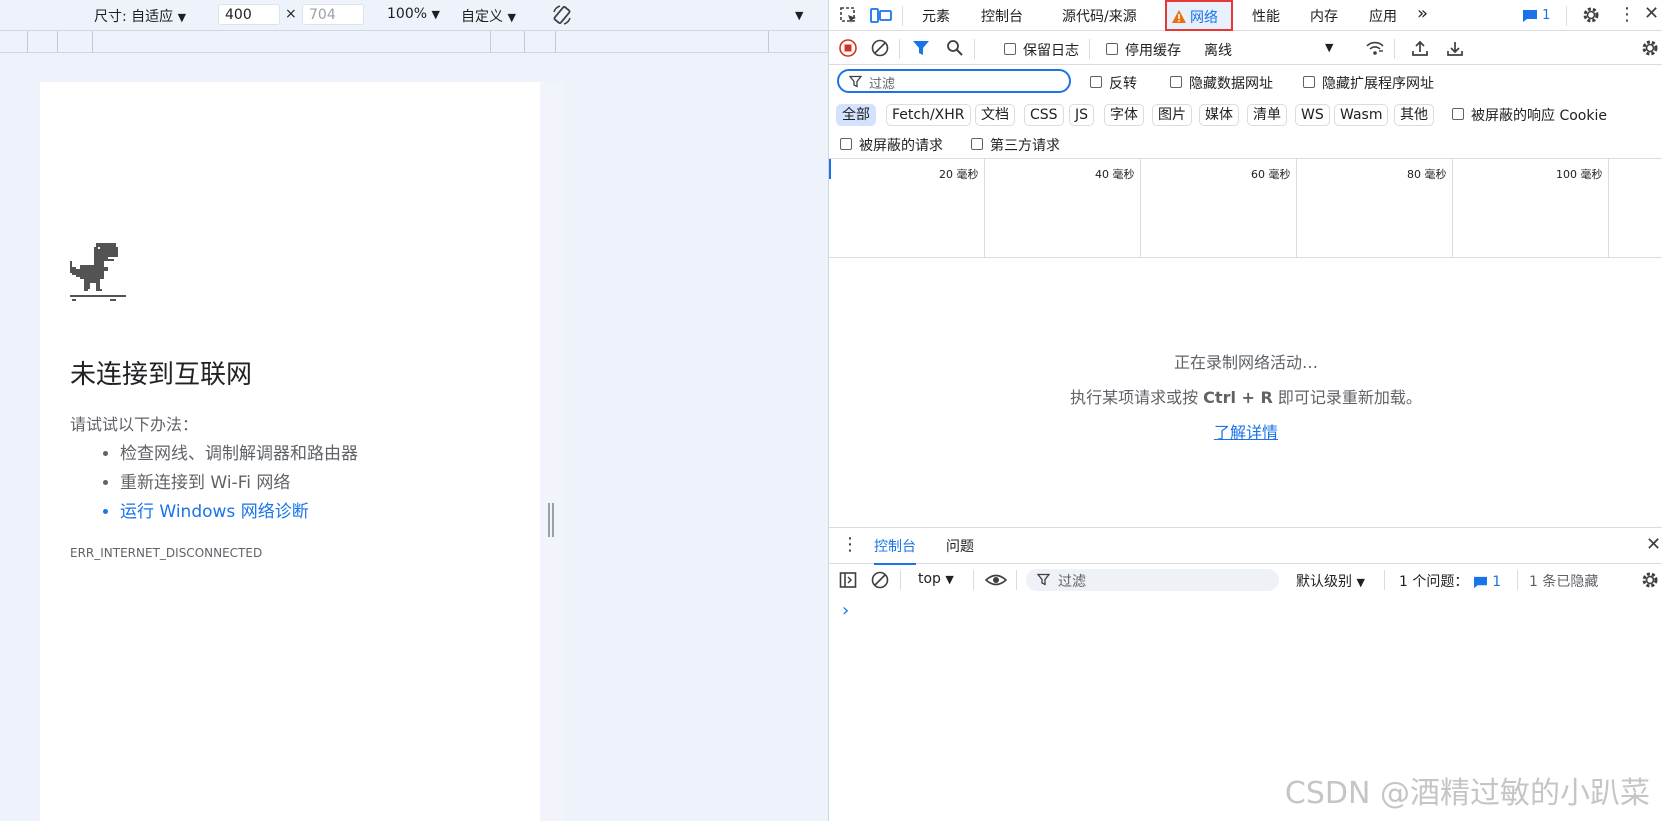 This screenshot has height=821, width=1662. I want to click on console-filter-input: 过滤, so click(1152, 580).